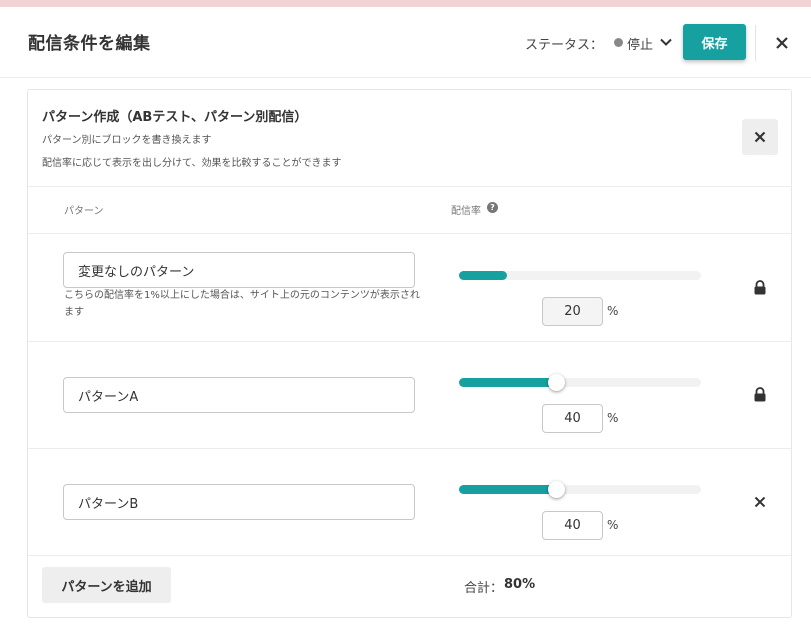  Describe the element at coordinates (618, 42) in the screenshot. I see `status-dot-icon` at that location.